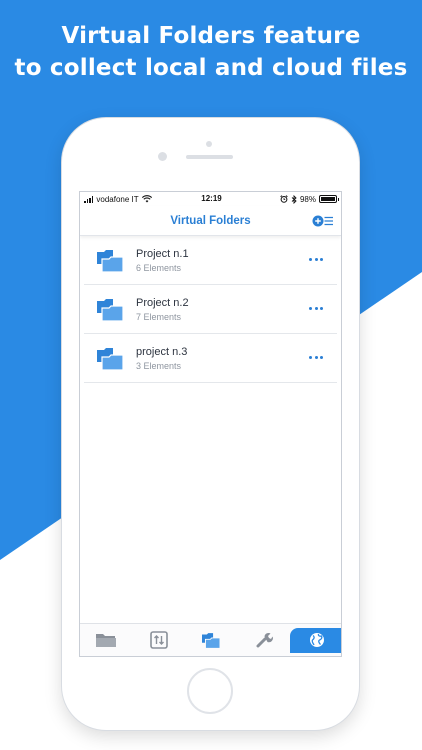 The image size is (422, 750). I want to click on battery-icon, so click(329, 199).